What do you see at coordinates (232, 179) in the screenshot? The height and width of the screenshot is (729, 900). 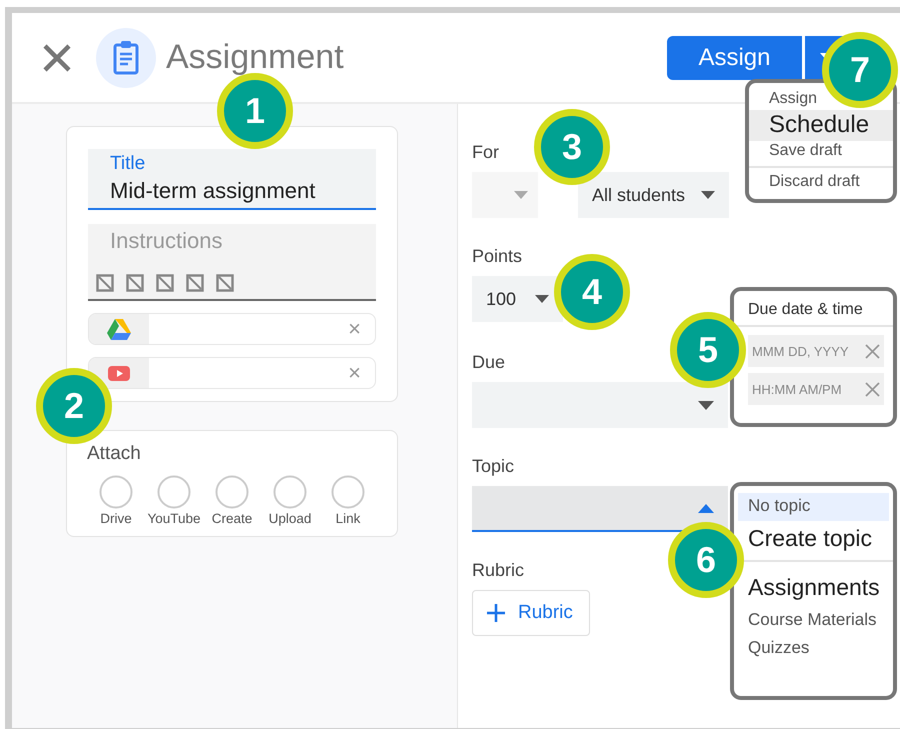 I see `title-field: Title Mid-term assignment` at bounding box center [232, 179].